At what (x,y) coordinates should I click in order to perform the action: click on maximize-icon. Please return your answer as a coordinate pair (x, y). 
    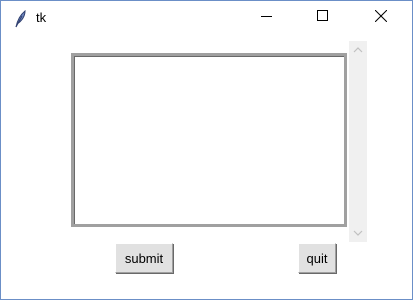
    Looking at the image, I should click on (322, 15).